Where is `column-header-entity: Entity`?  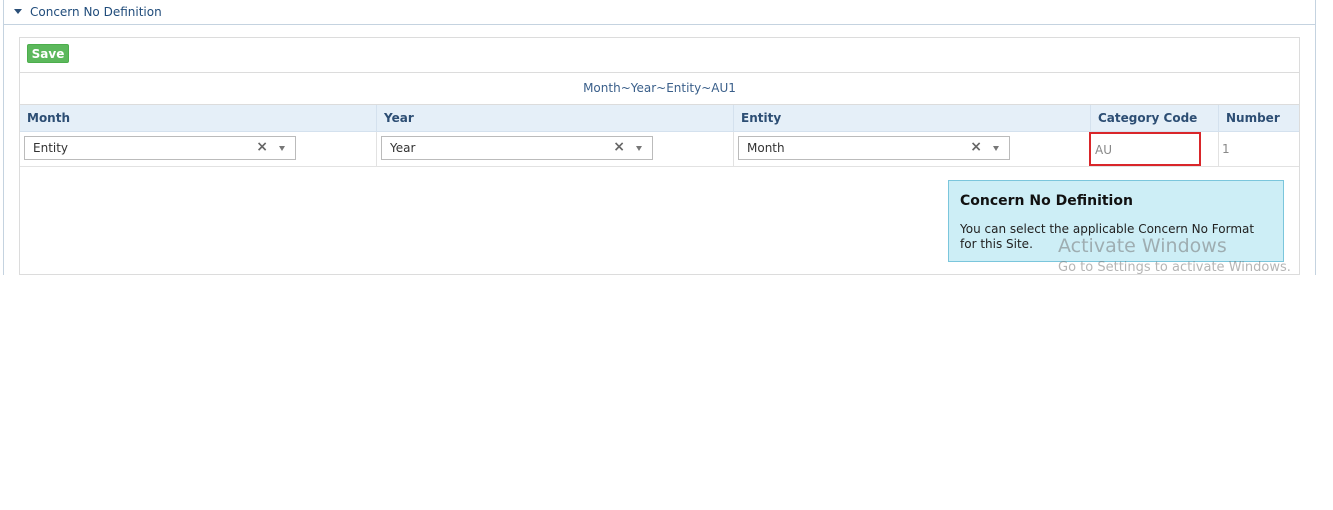 column-header-entity: Entity is located at coordinates (912, 118).